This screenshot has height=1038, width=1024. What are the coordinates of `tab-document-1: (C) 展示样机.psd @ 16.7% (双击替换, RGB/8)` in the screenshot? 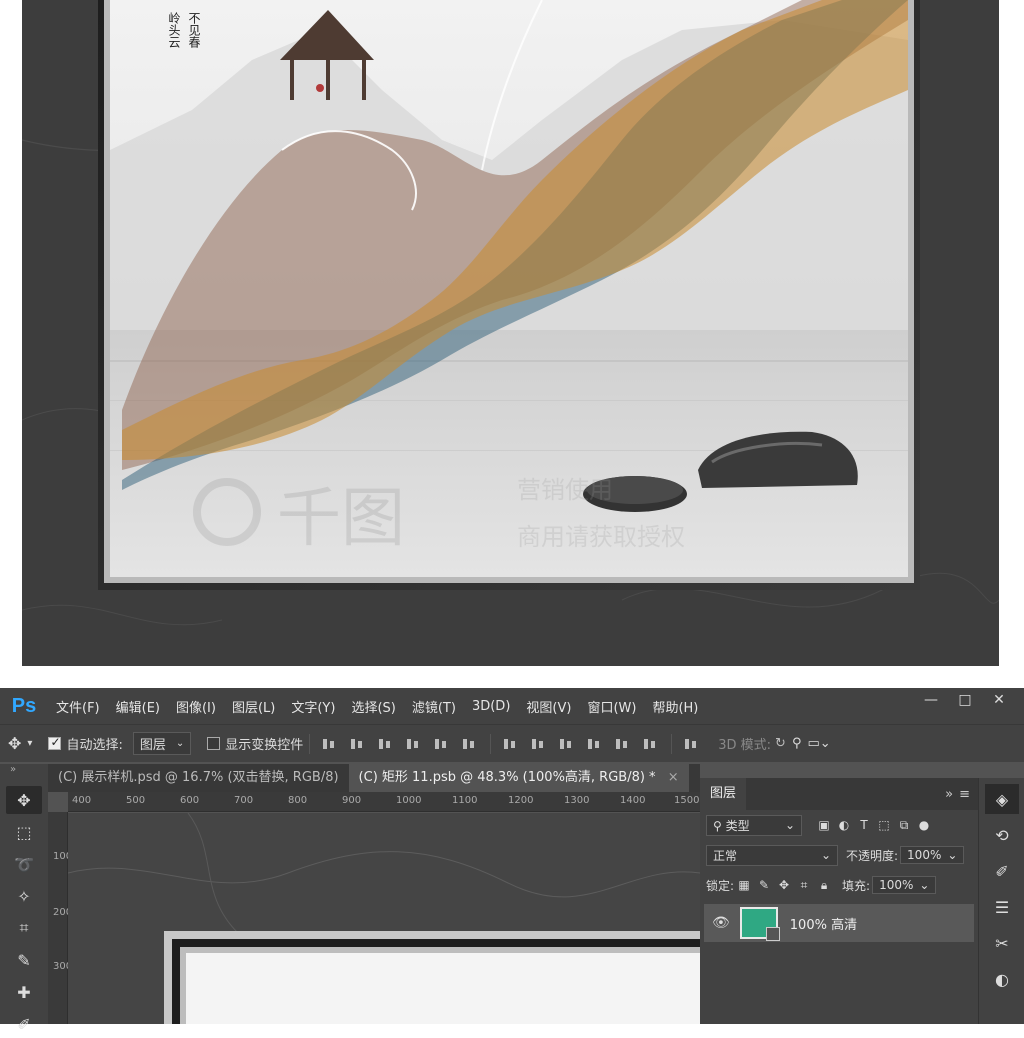 It's located at (198, 778).